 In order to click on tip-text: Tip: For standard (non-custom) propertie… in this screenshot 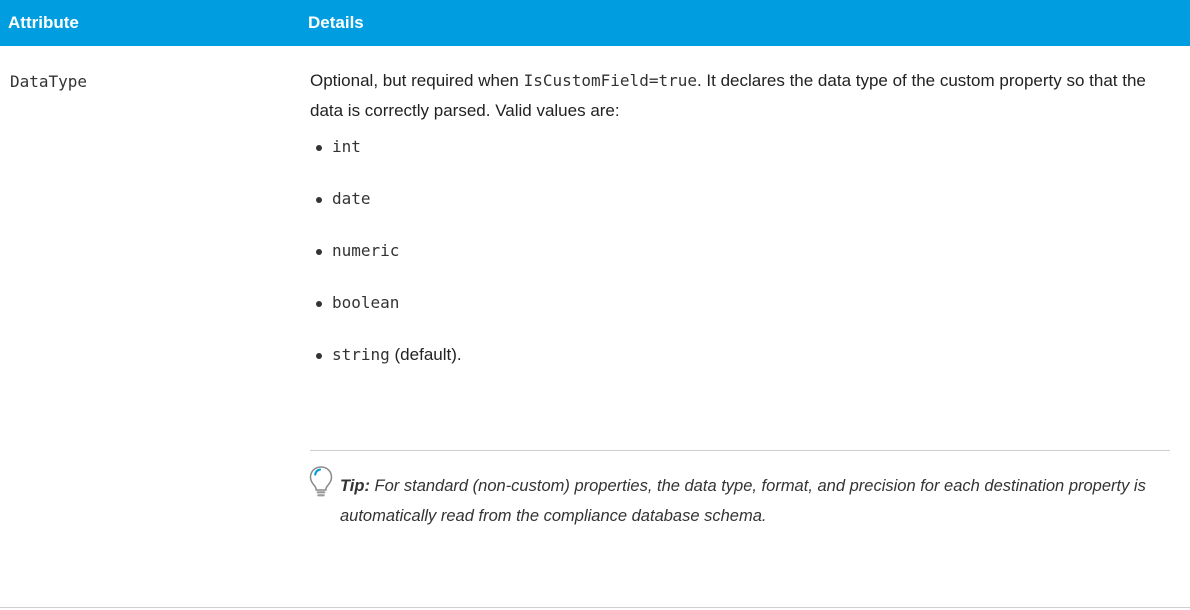, I will do `click(740, 501)`.